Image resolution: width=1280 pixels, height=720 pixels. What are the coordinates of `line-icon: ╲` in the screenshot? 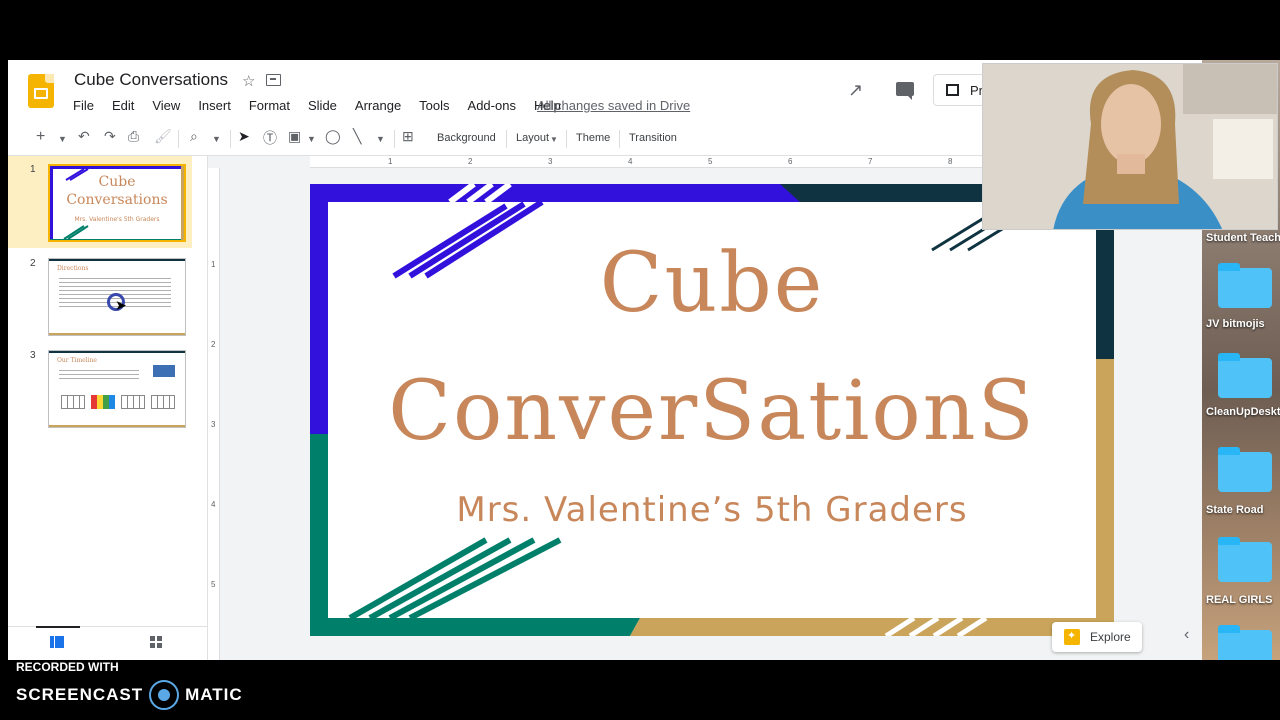 It's located at (357, 136).